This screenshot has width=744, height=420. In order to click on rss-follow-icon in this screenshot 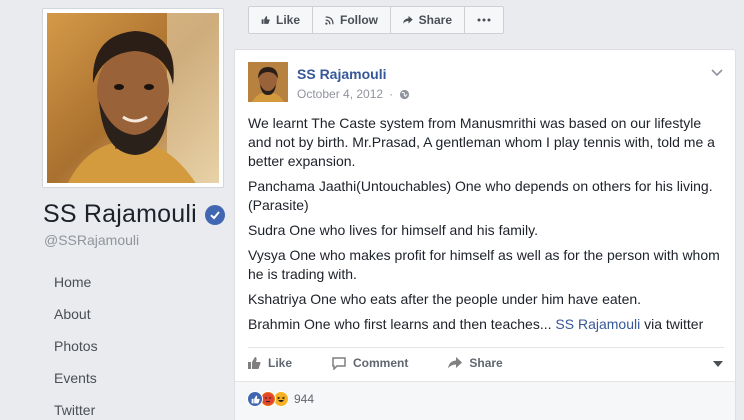, I will do `click(329, 20)`.